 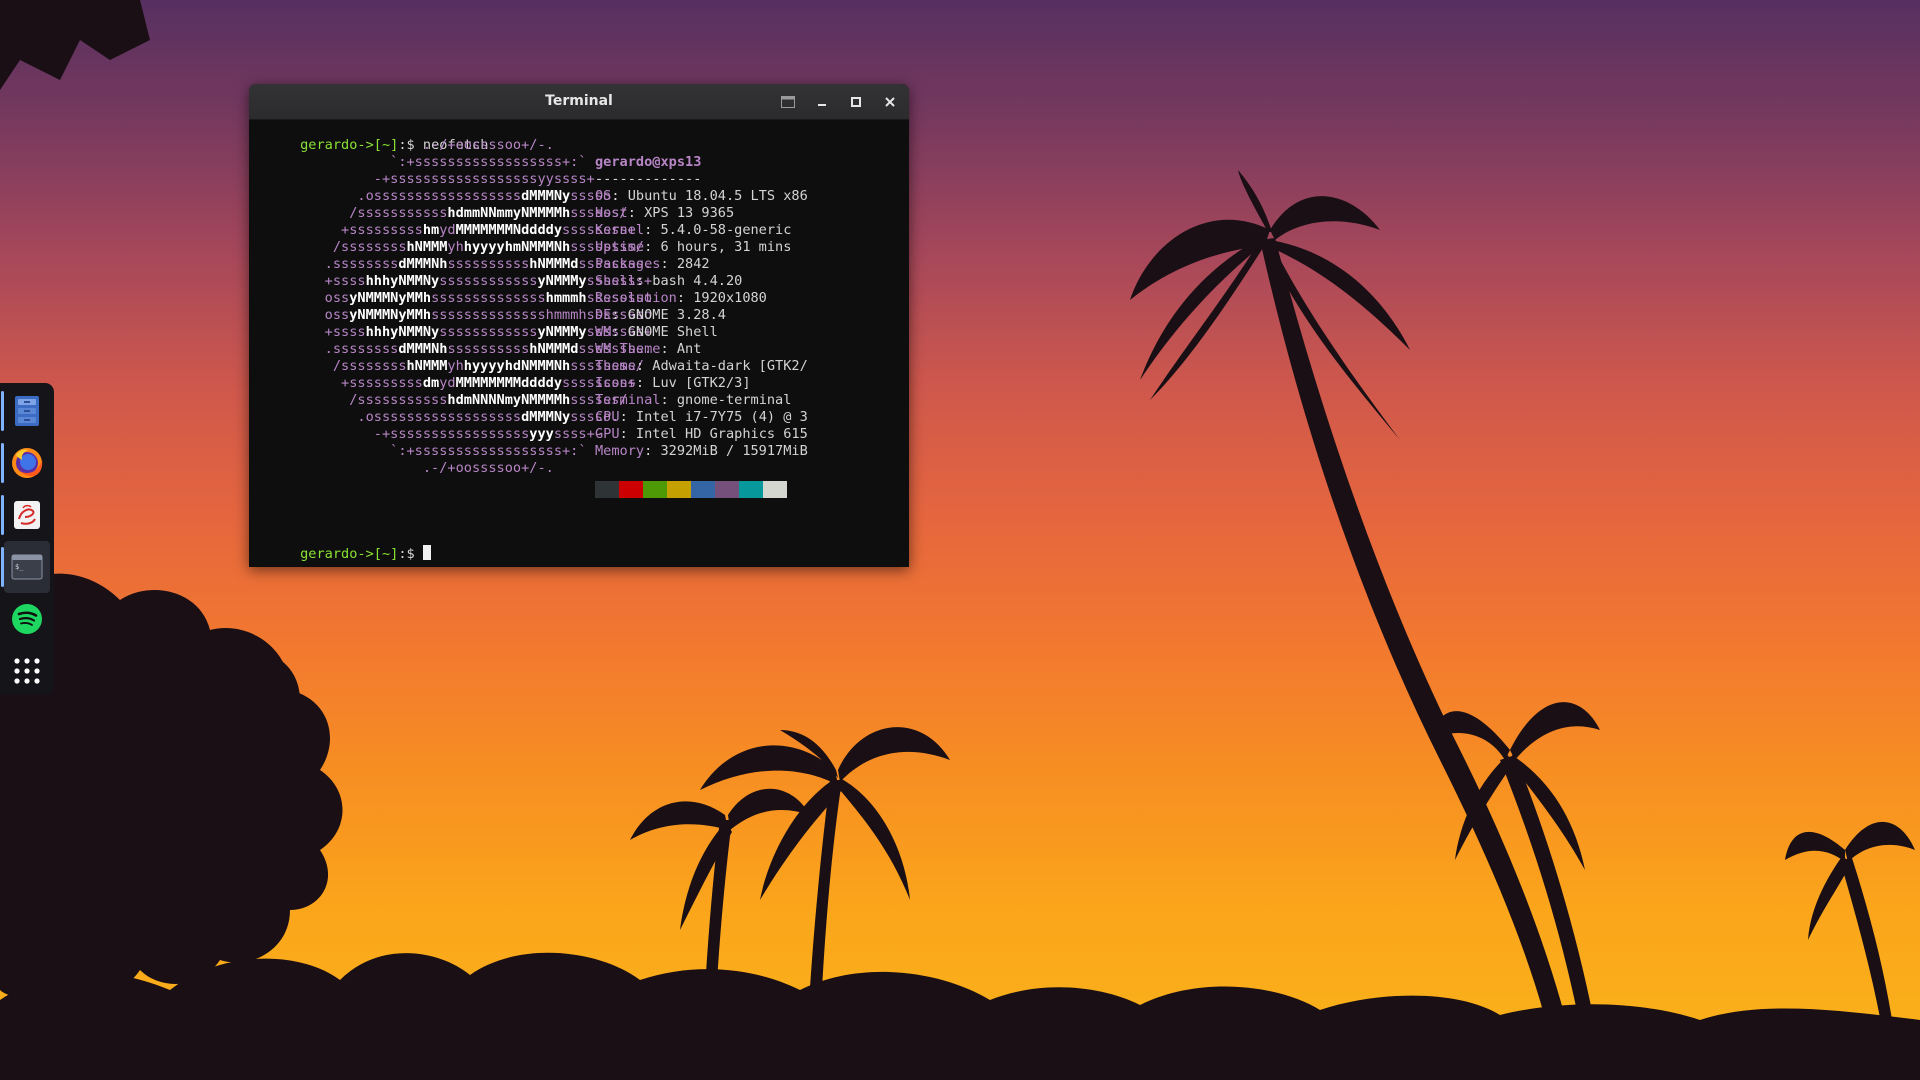 I want to click on dock-item-spotify, so click(x=27, y=619).